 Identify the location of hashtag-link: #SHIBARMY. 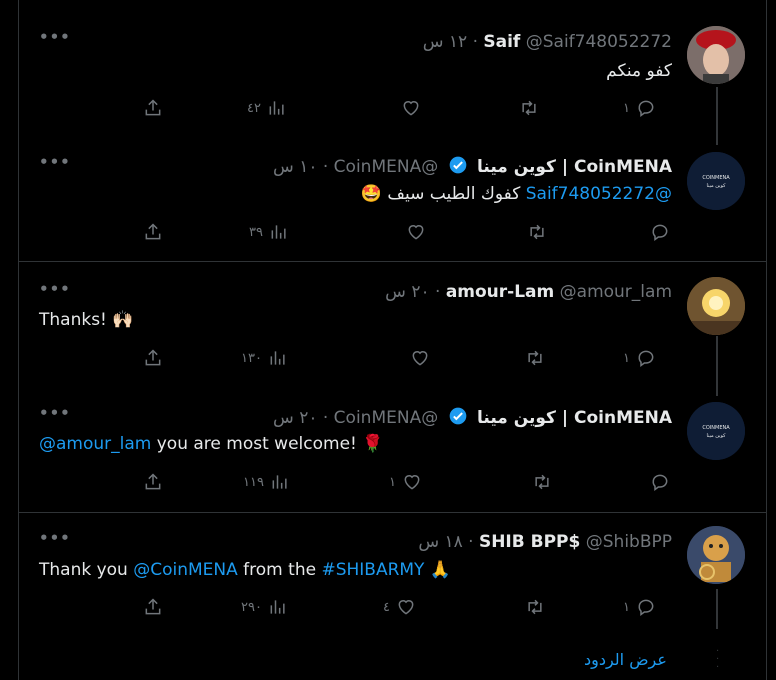
(372, 570).